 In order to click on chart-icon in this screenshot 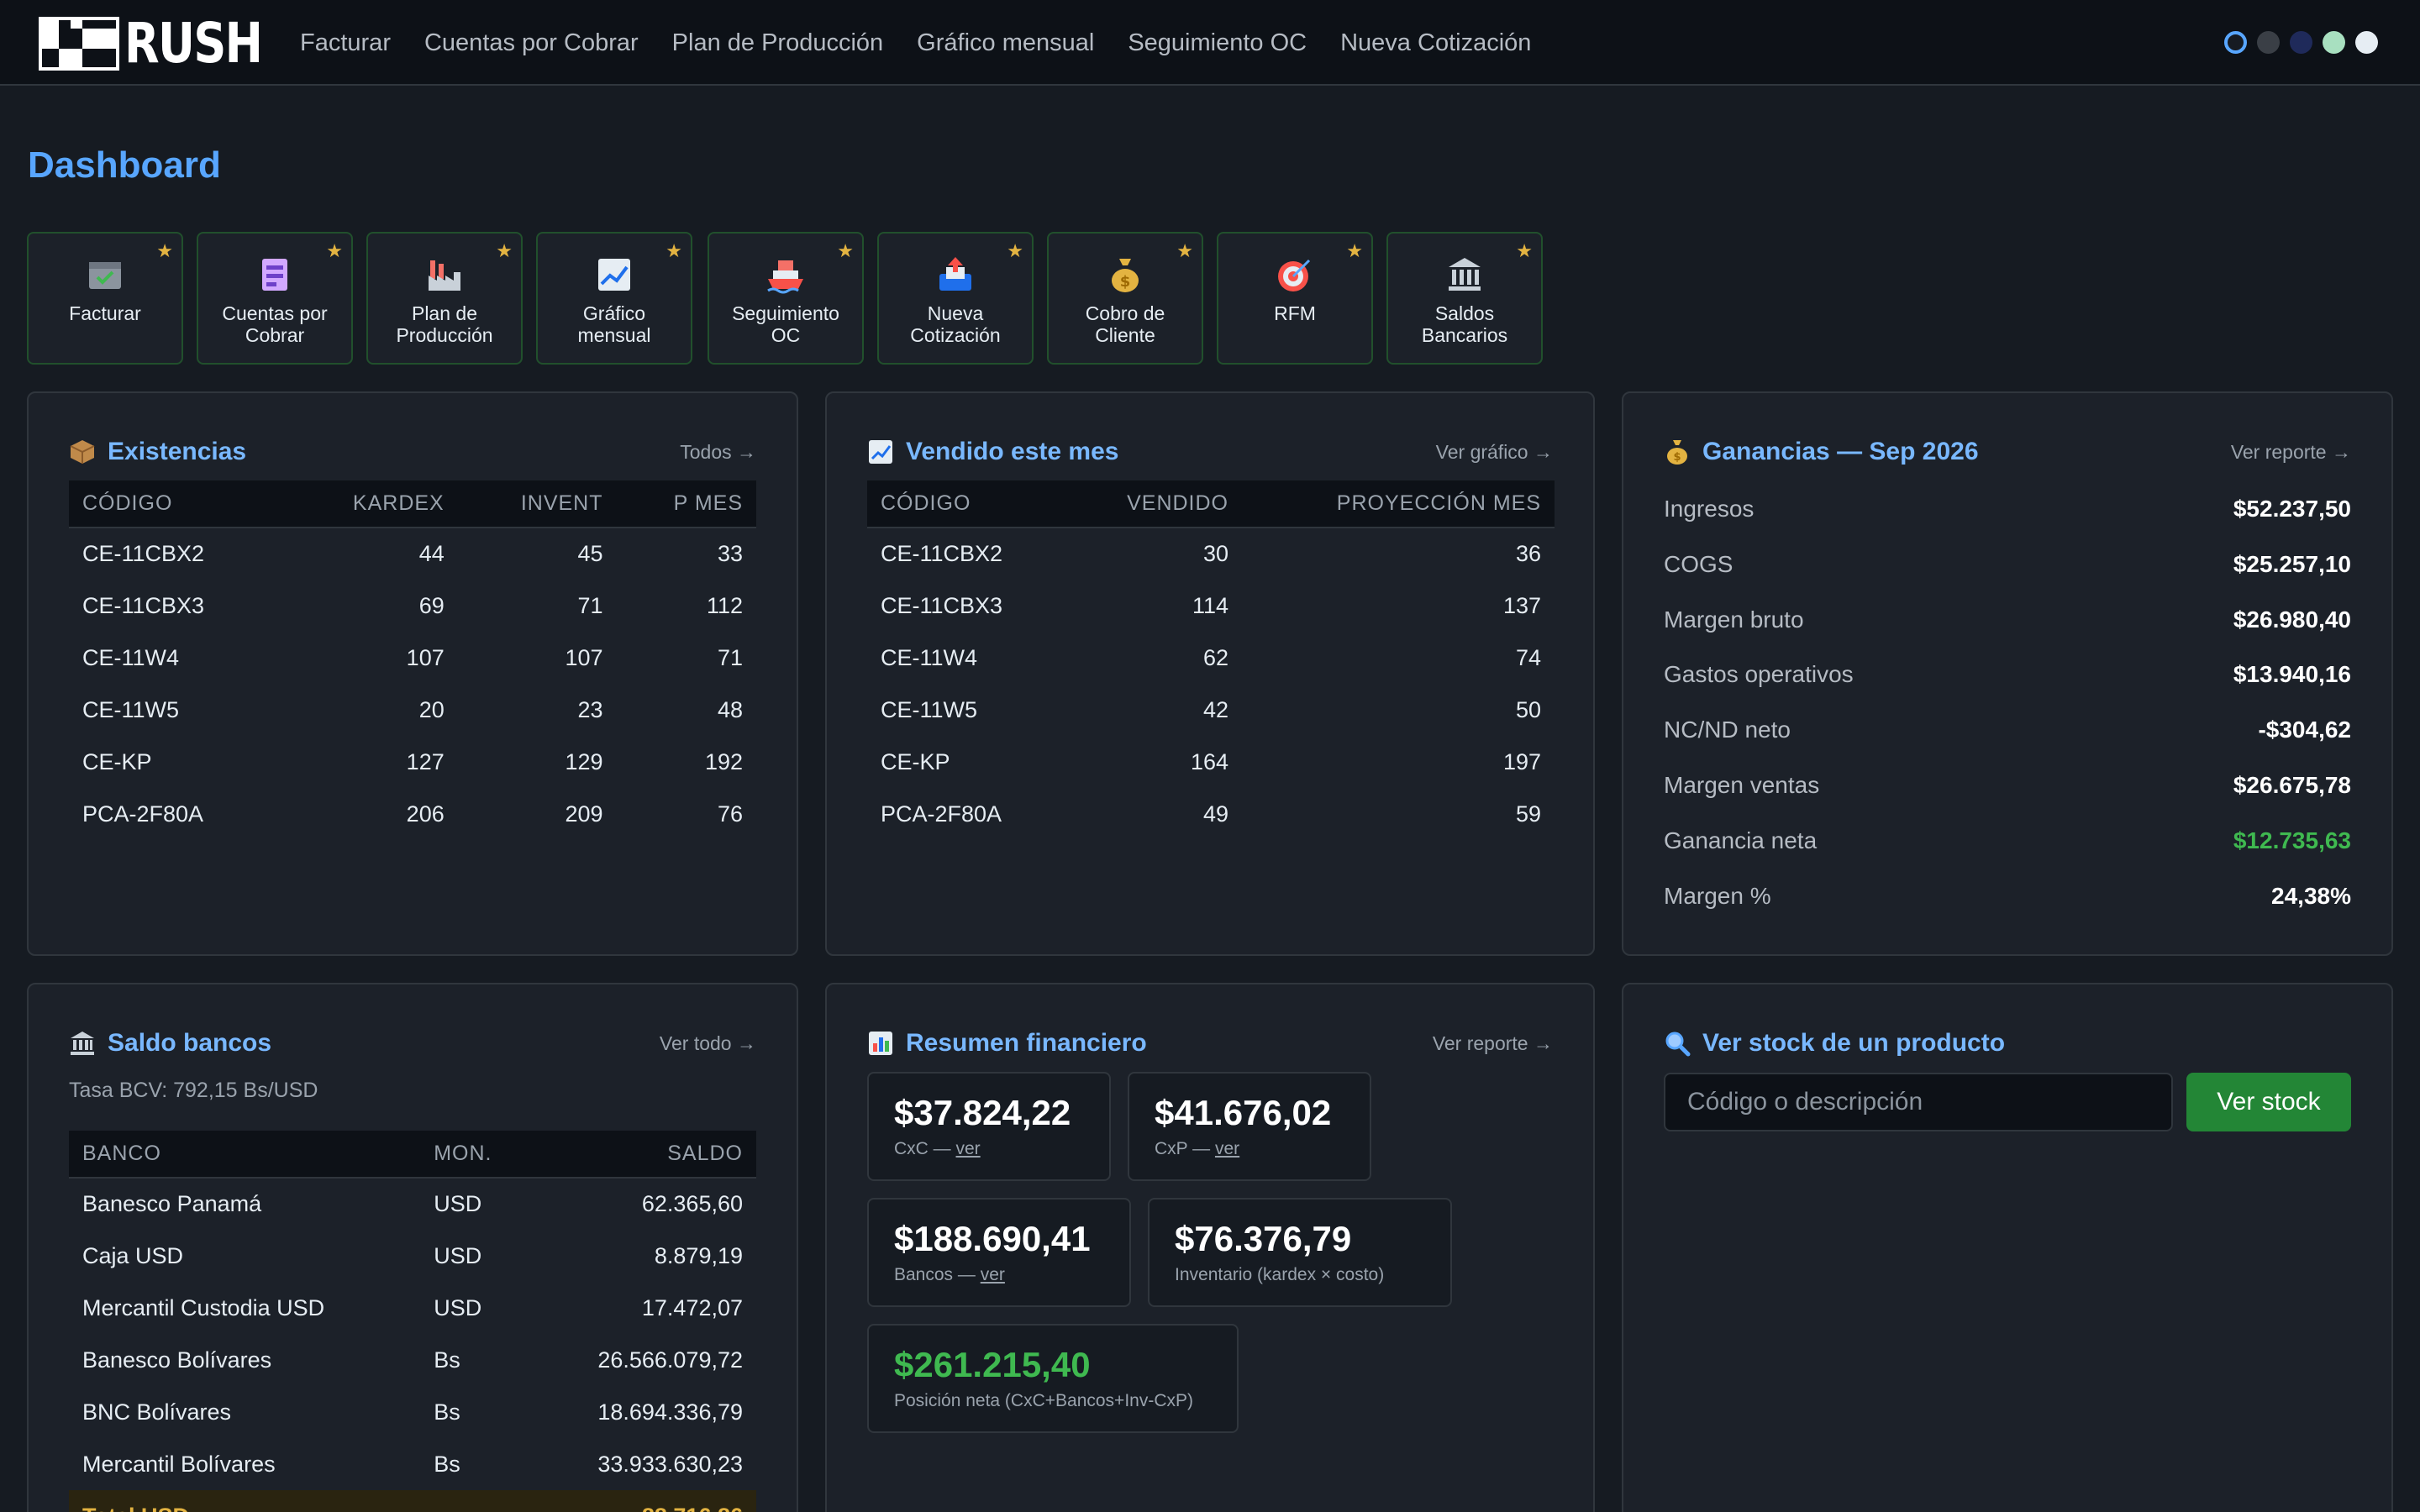, I will do `click(880, 452)`.